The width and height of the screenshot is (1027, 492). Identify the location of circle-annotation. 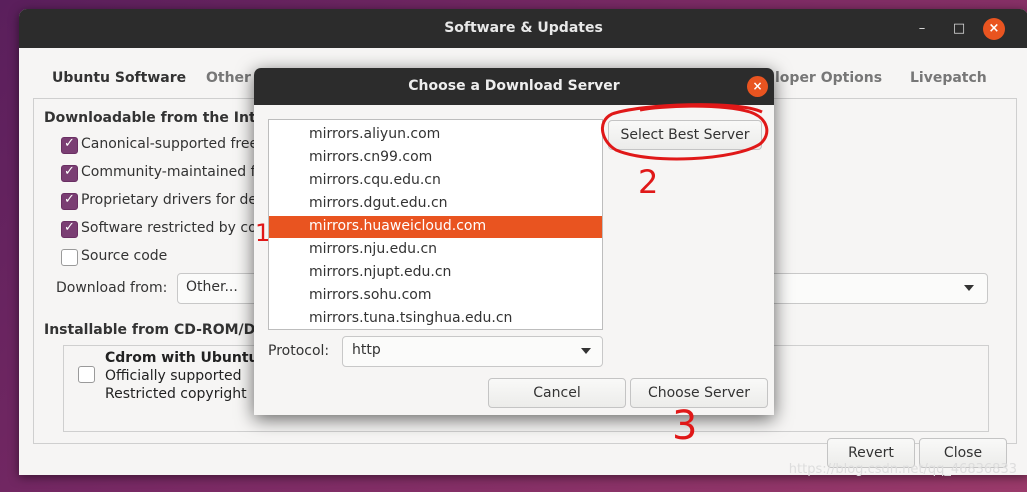
(685, 132).